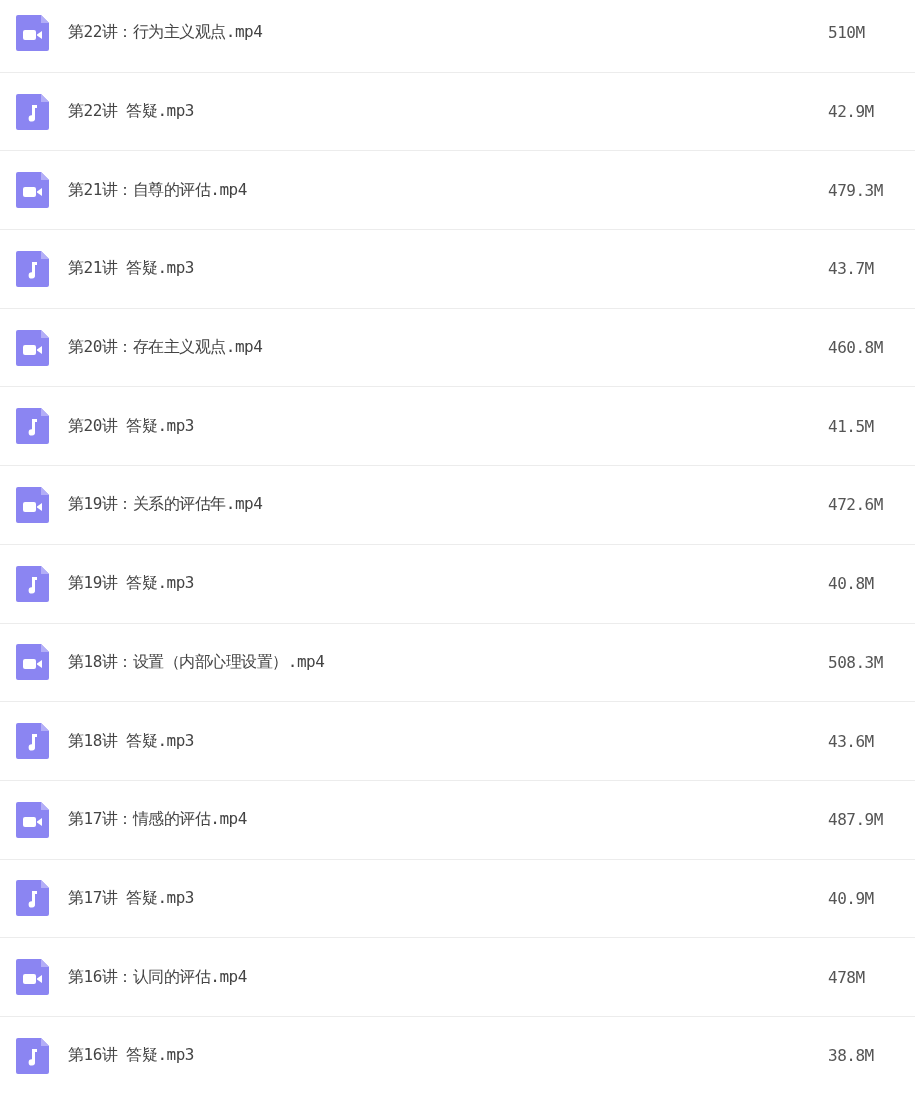 The image size is (915, 1095). Describe the element at coordinates (851, 1056) in the screenshot. I see `file-size: 38.8M` at that location.